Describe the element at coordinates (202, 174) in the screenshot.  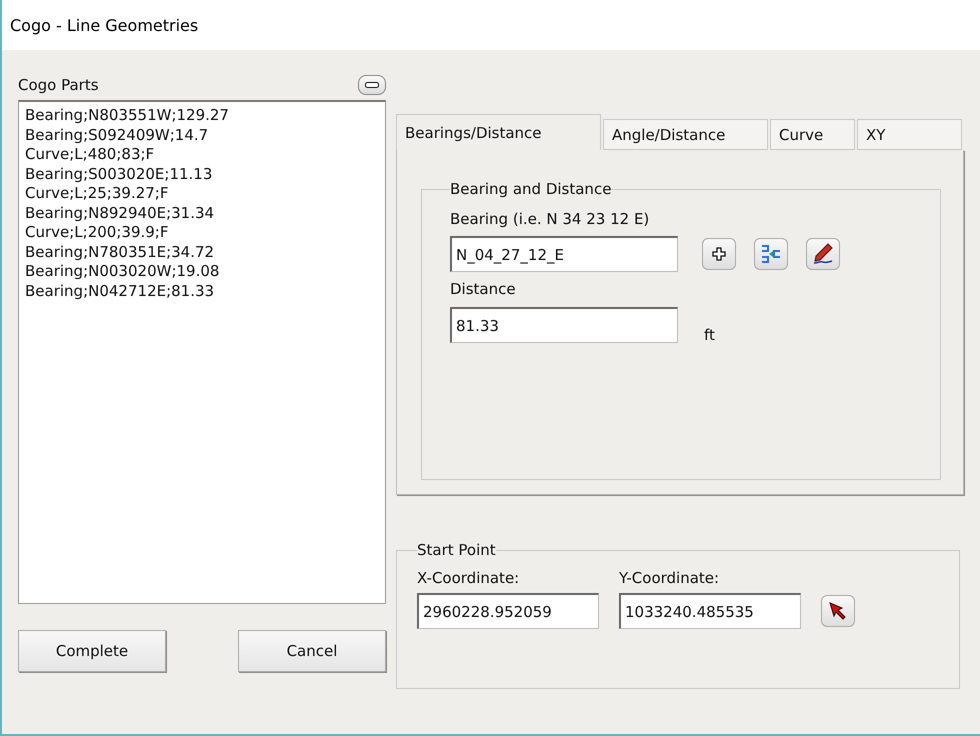
I see `list-item: Bearing;S003020E;11.13` at that location.